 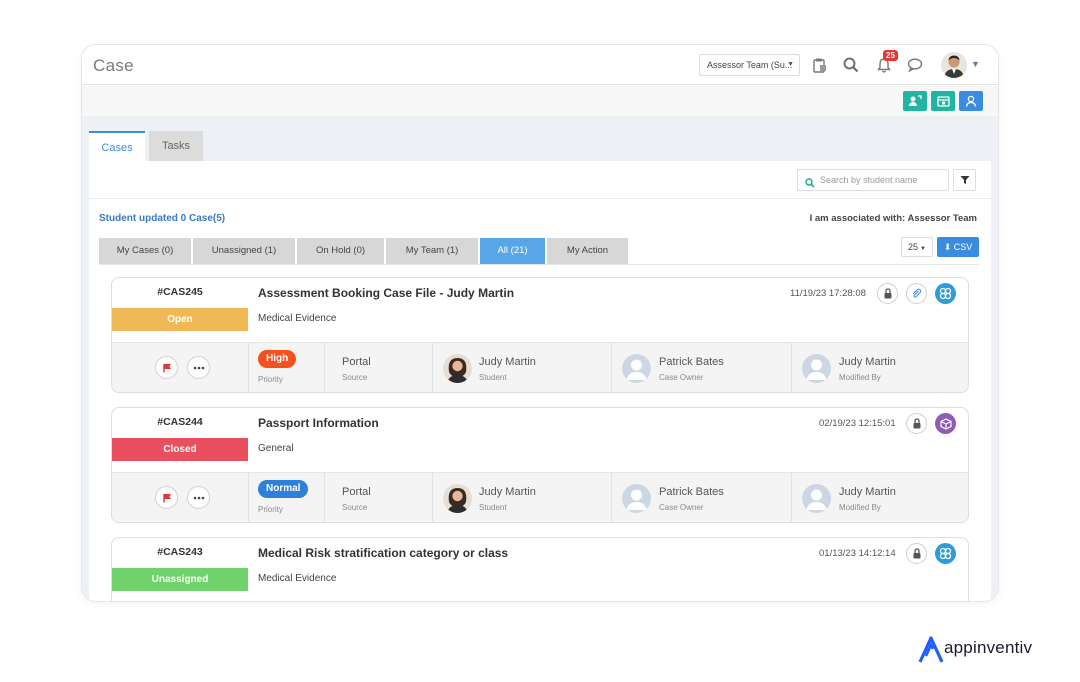 What do you see at coordinates (283, 489) in the screenshot?
I see `priority-badge: Normal` at bounding box center [283, 489].